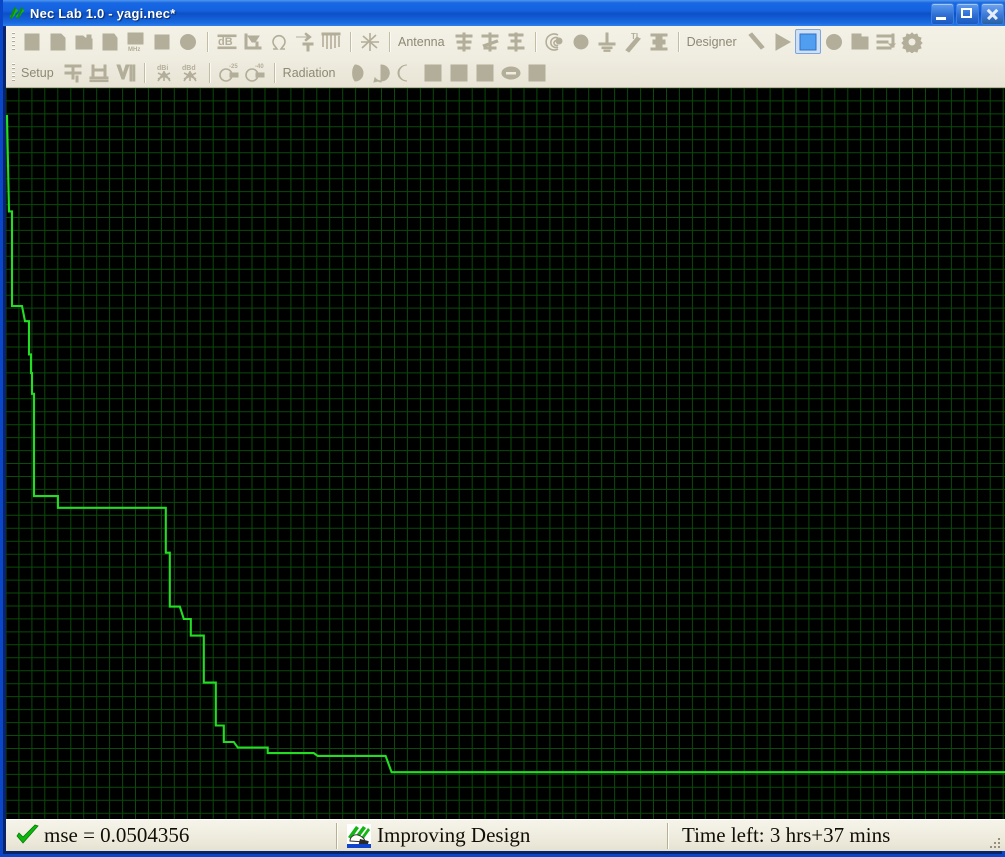  I want to click on open-document-button, so click(58, 41).